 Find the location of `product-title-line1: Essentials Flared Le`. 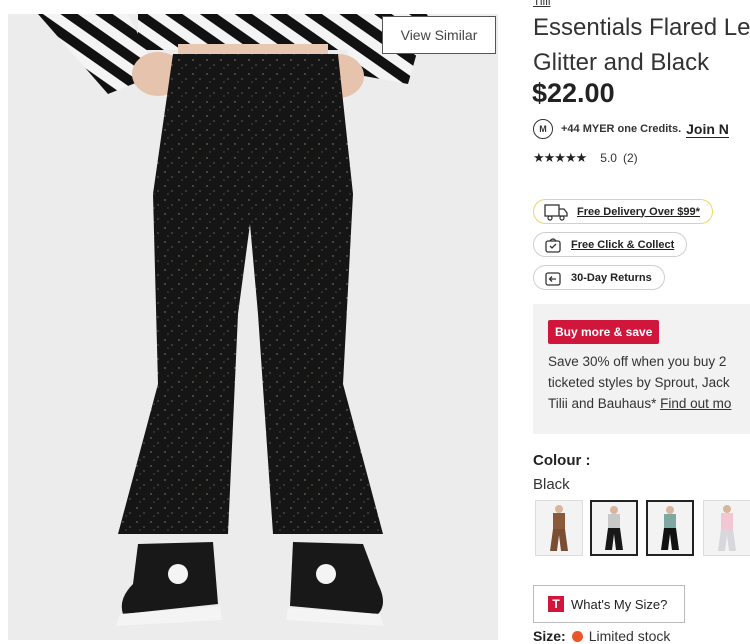

product-title-line1: Essentials Flared Le is located at coordinates (641, 27).